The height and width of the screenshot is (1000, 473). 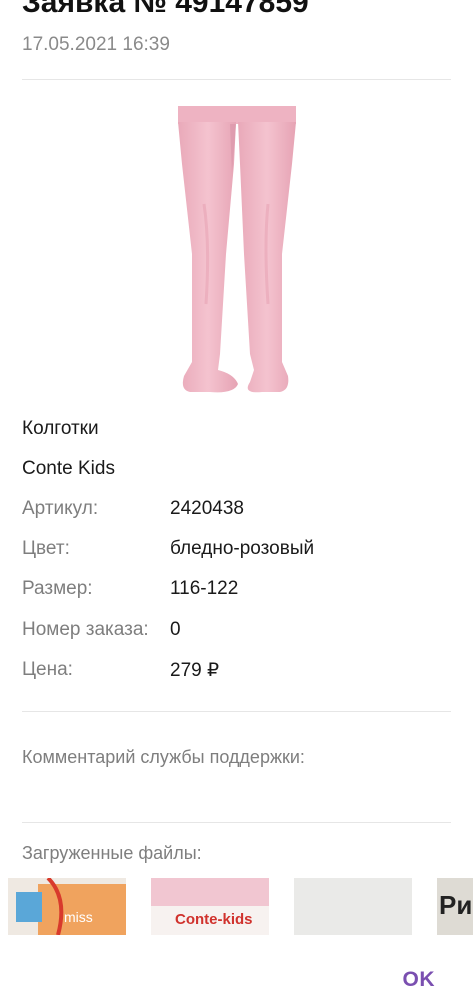 What do you see at coordinates (165, 9) in the screenshot?
I see `page-title: Заявка № 49147859` at bounding box center [165, 9].